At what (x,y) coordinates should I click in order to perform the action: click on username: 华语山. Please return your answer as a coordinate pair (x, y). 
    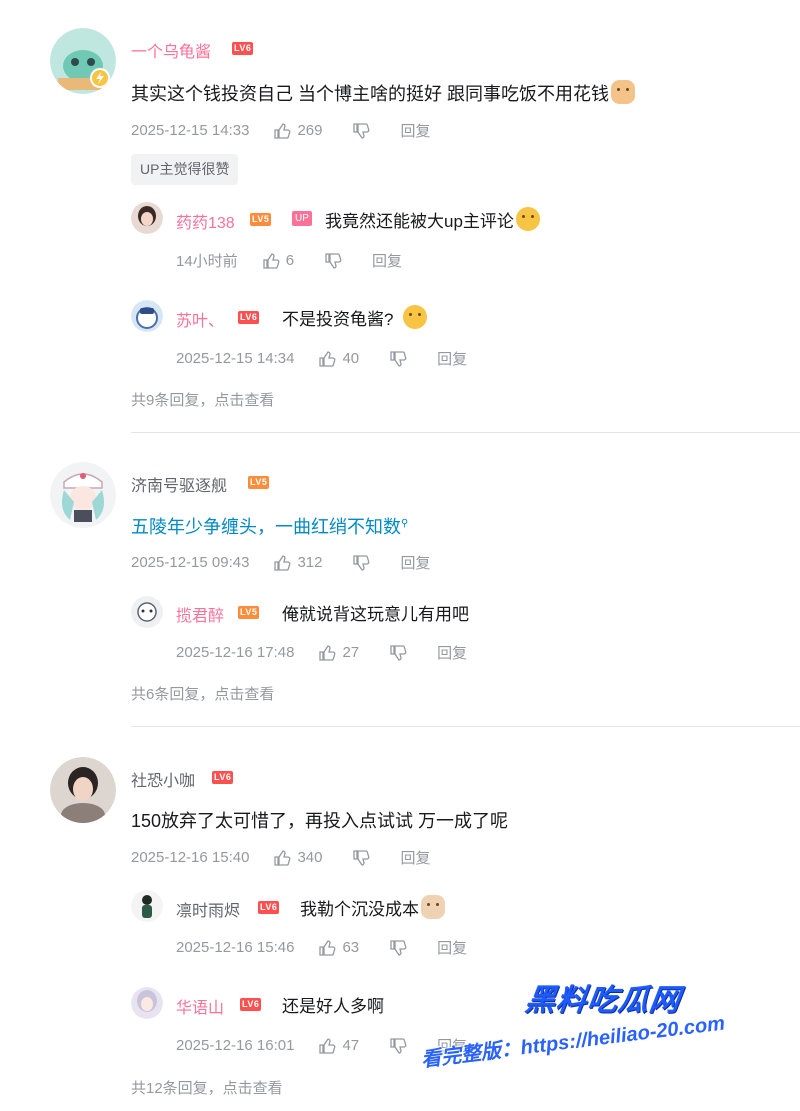
    Looking at the image, I should click on (200, 1006).